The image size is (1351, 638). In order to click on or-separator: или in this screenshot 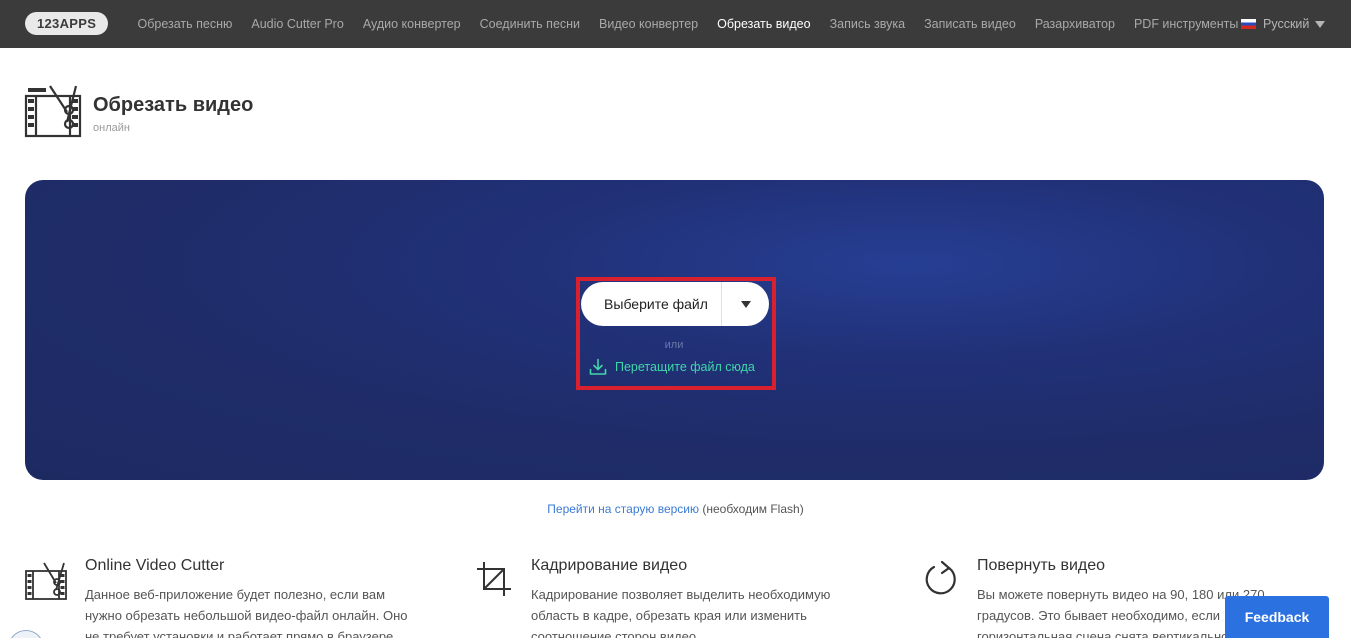, I will do `click(674, 345)`.